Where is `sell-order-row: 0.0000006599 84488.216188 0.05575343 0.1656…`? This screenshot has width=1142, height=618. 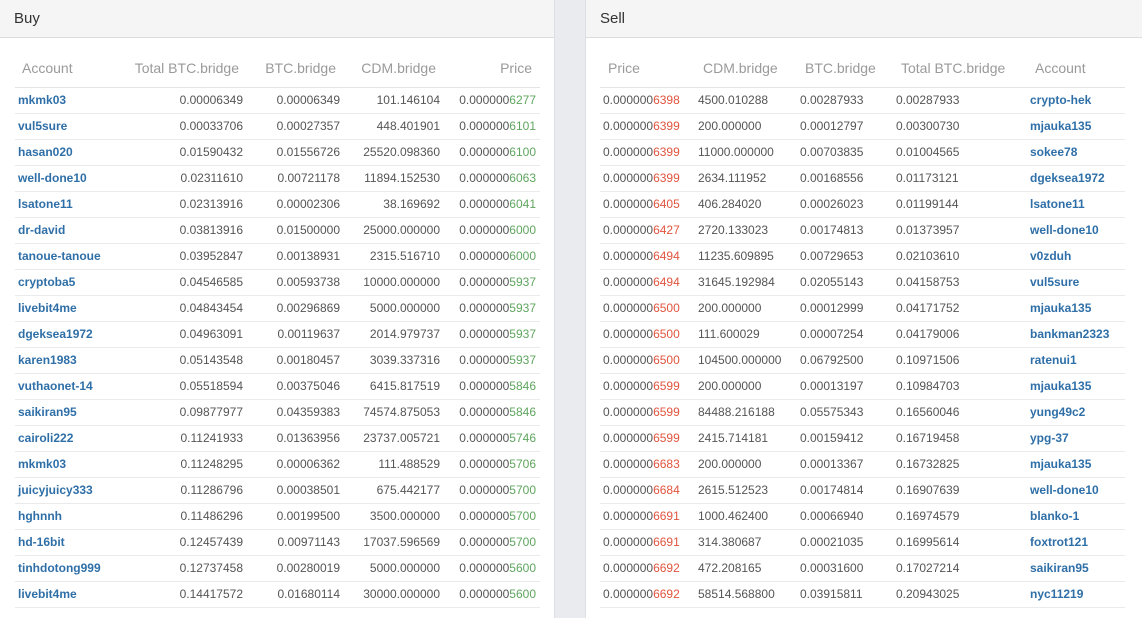
sell-order-row: 0.0000006599 84488.216188 0.05575343 0.1656… is located at coordinates (862, 413).